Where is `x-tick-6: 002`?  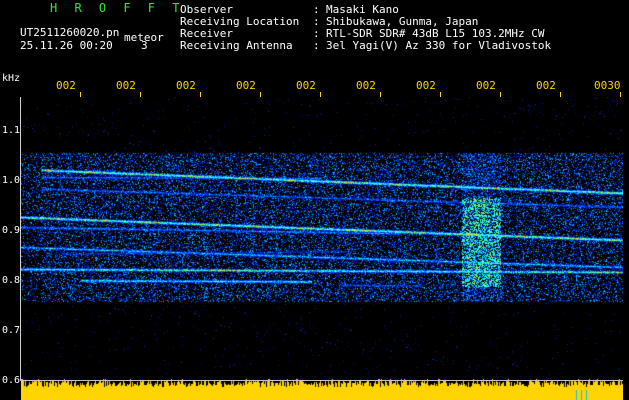
x-tick-6: 002 is located at coordinates (366, 85).